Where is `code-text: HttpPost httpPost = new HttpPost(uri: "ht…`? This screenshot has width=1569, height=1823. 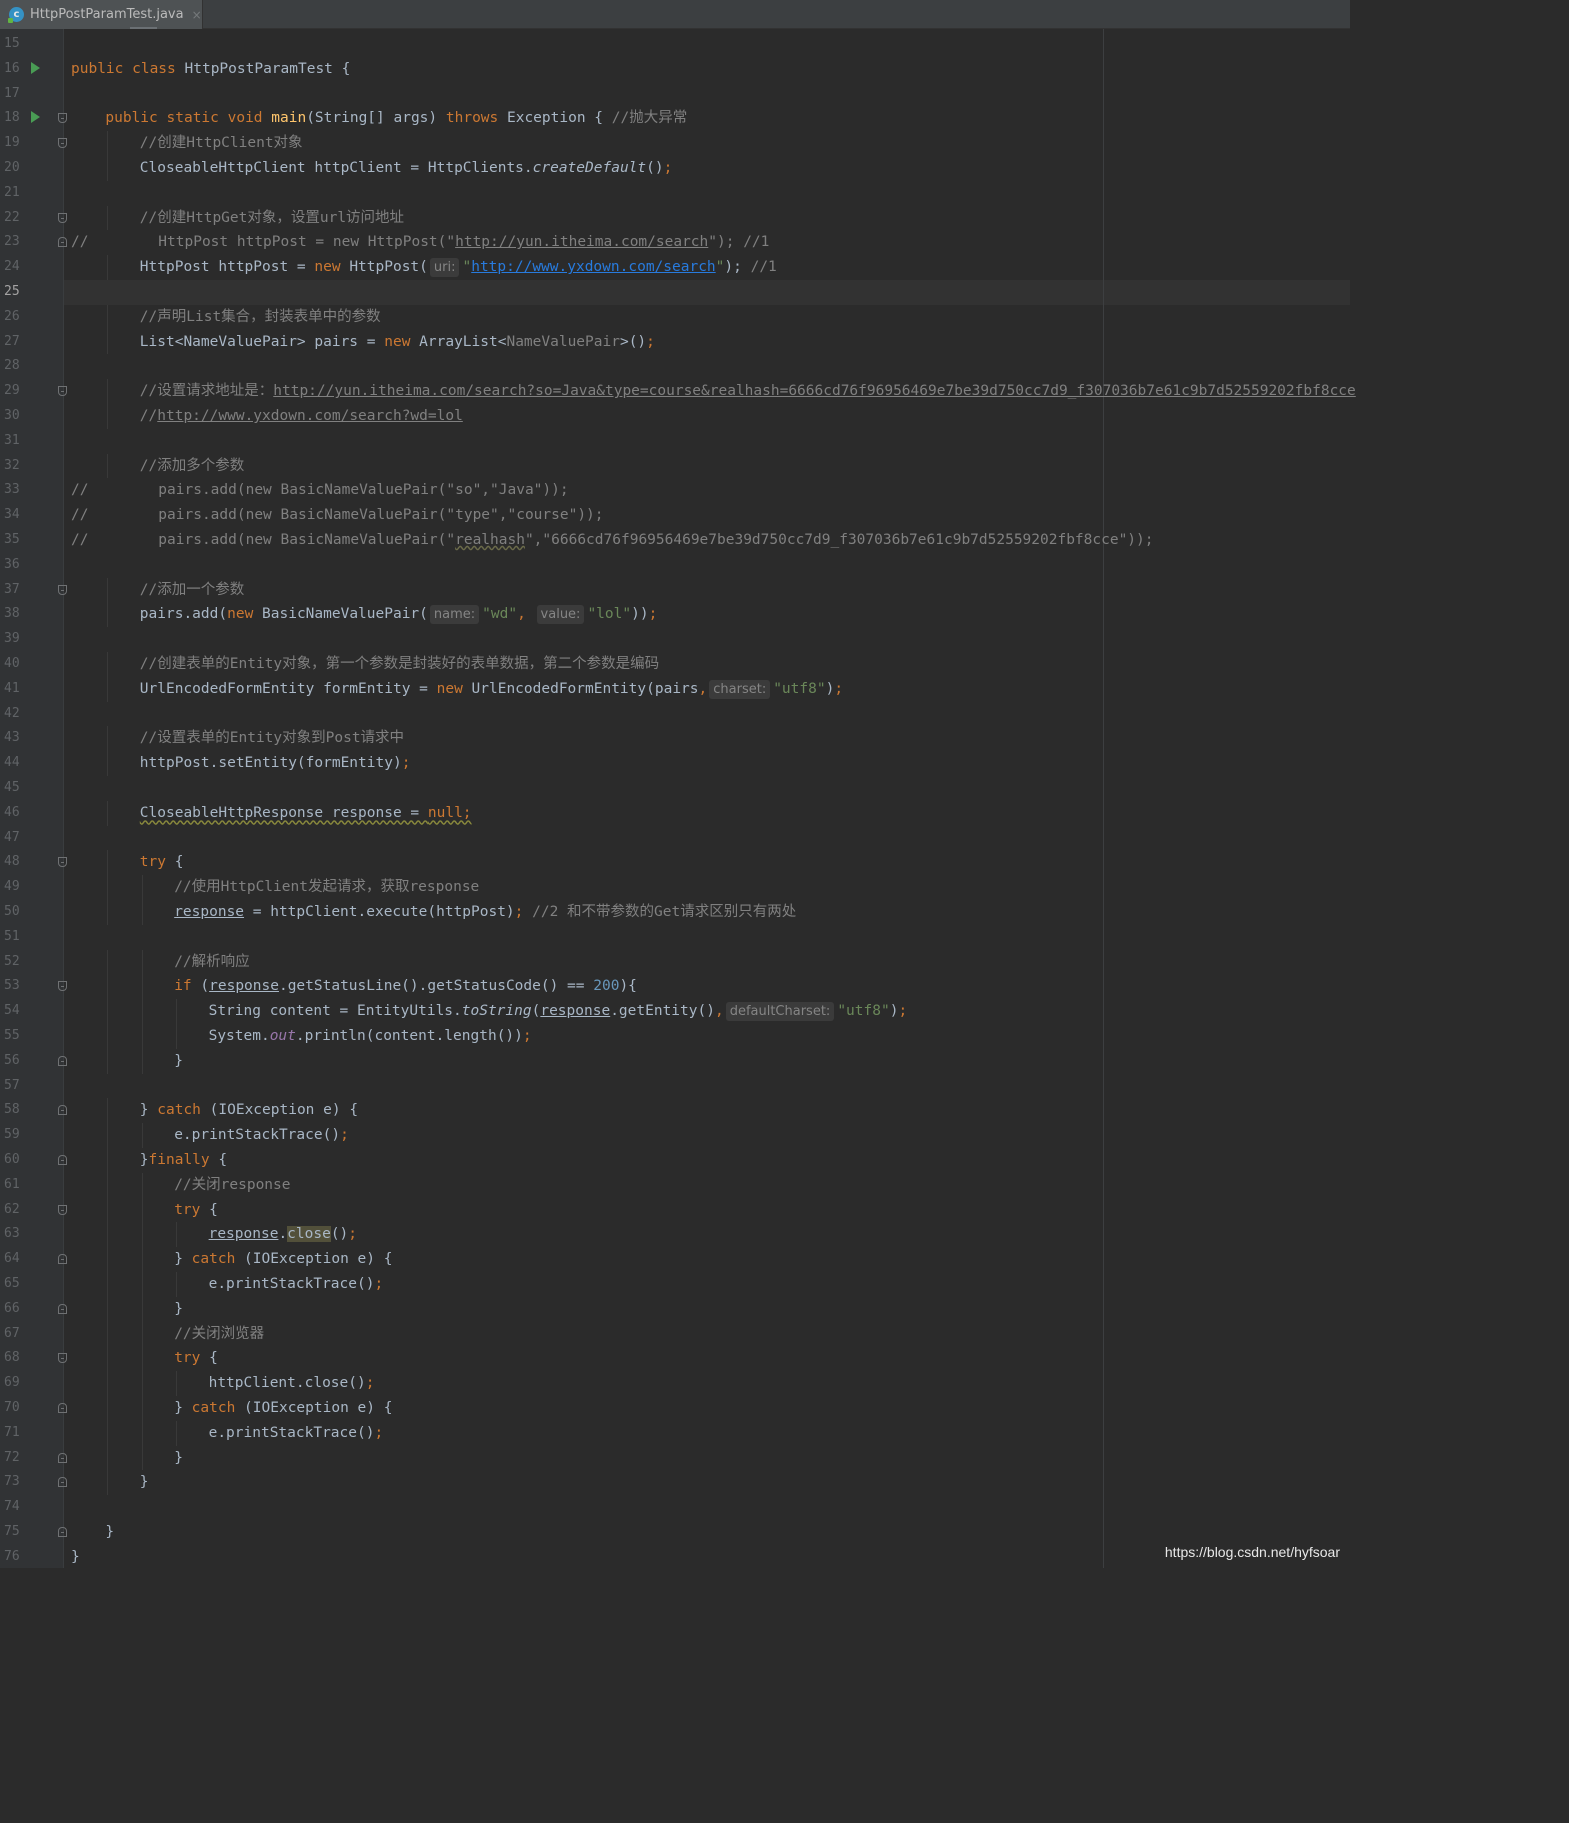
code-text: HttpPost httpPost = new HttpPost(uri: "ht… is located at coordinates (458, 267).